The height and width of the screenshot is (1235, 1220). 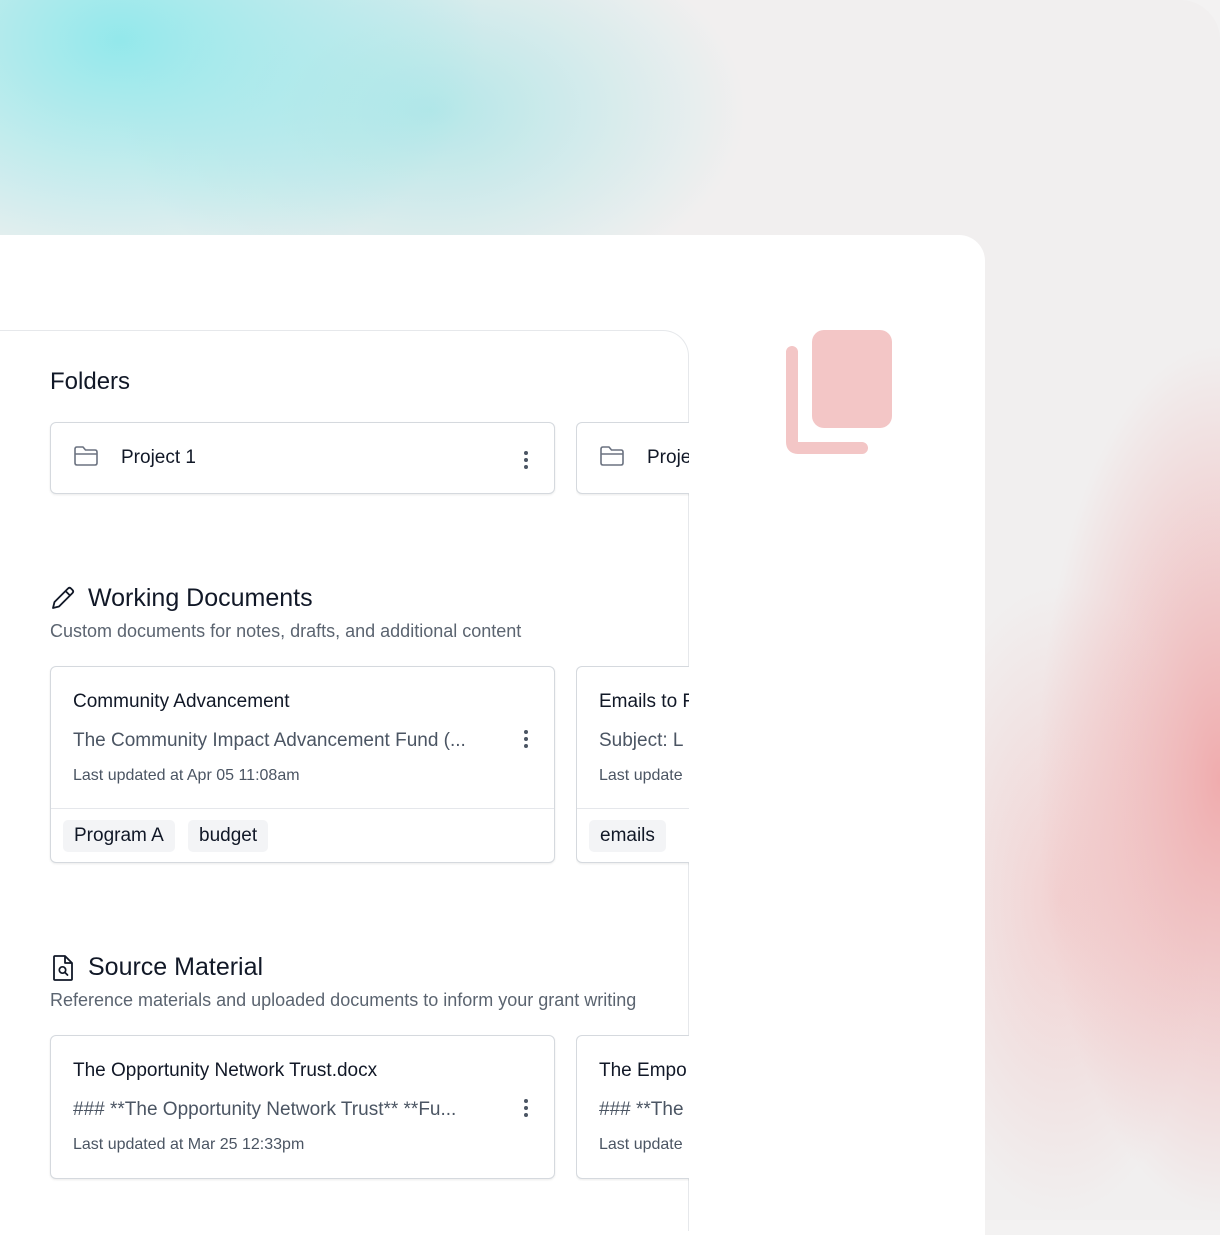 What do you see at coordinates (158, 457) in the screenshot?
I see `folder-name: Project 1` at bounding box center [158, 457].